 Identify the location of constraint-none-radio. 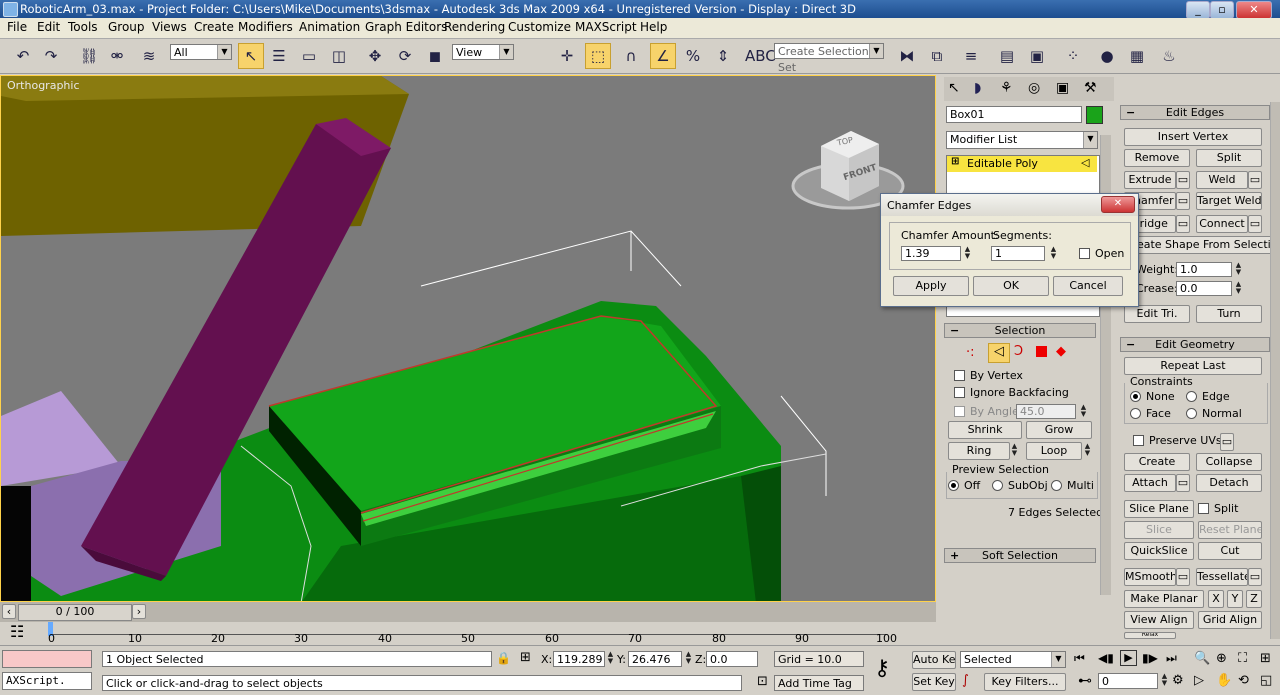
(1135, 396).